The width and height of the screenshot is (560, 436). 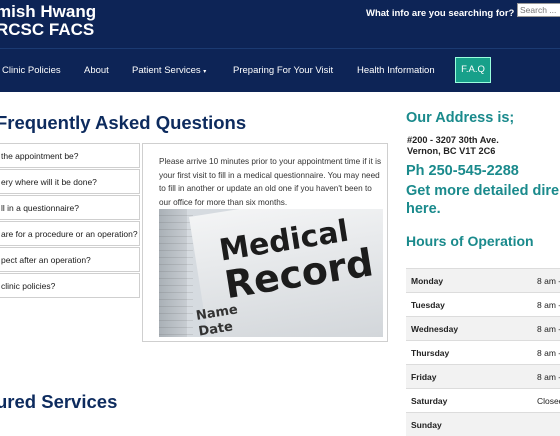 What do you see at coordinates (70, 285) in the screenshot?
I see `faq-question: clinic policies?` at bounding box center [70, 285].